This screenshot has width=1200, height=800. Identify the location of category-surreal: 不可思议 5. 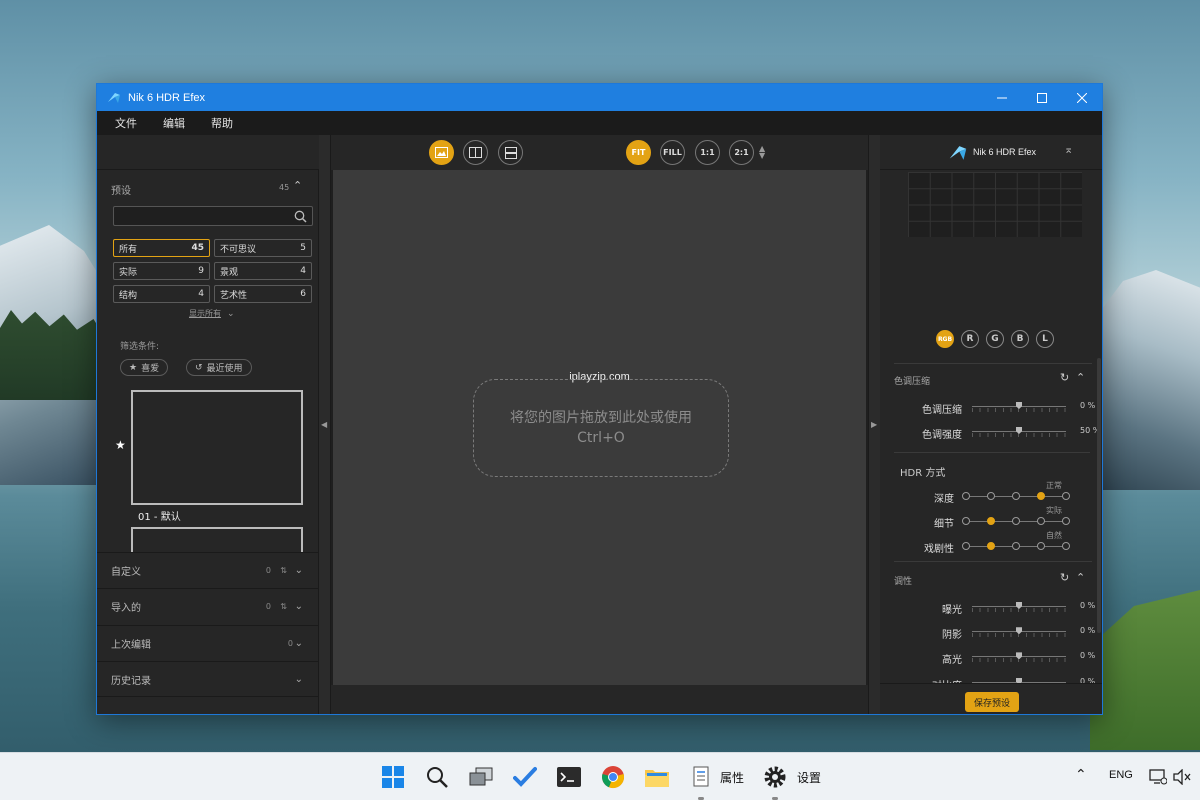
(263, 248).